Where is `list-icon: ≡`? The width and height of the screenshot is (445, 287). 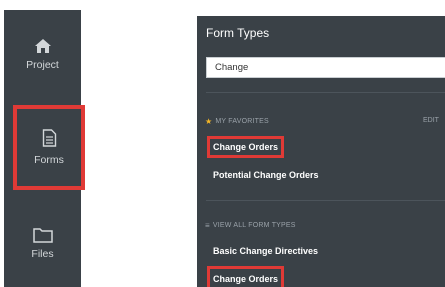
list-icon: ≡ is located at coordinates (207, 225).